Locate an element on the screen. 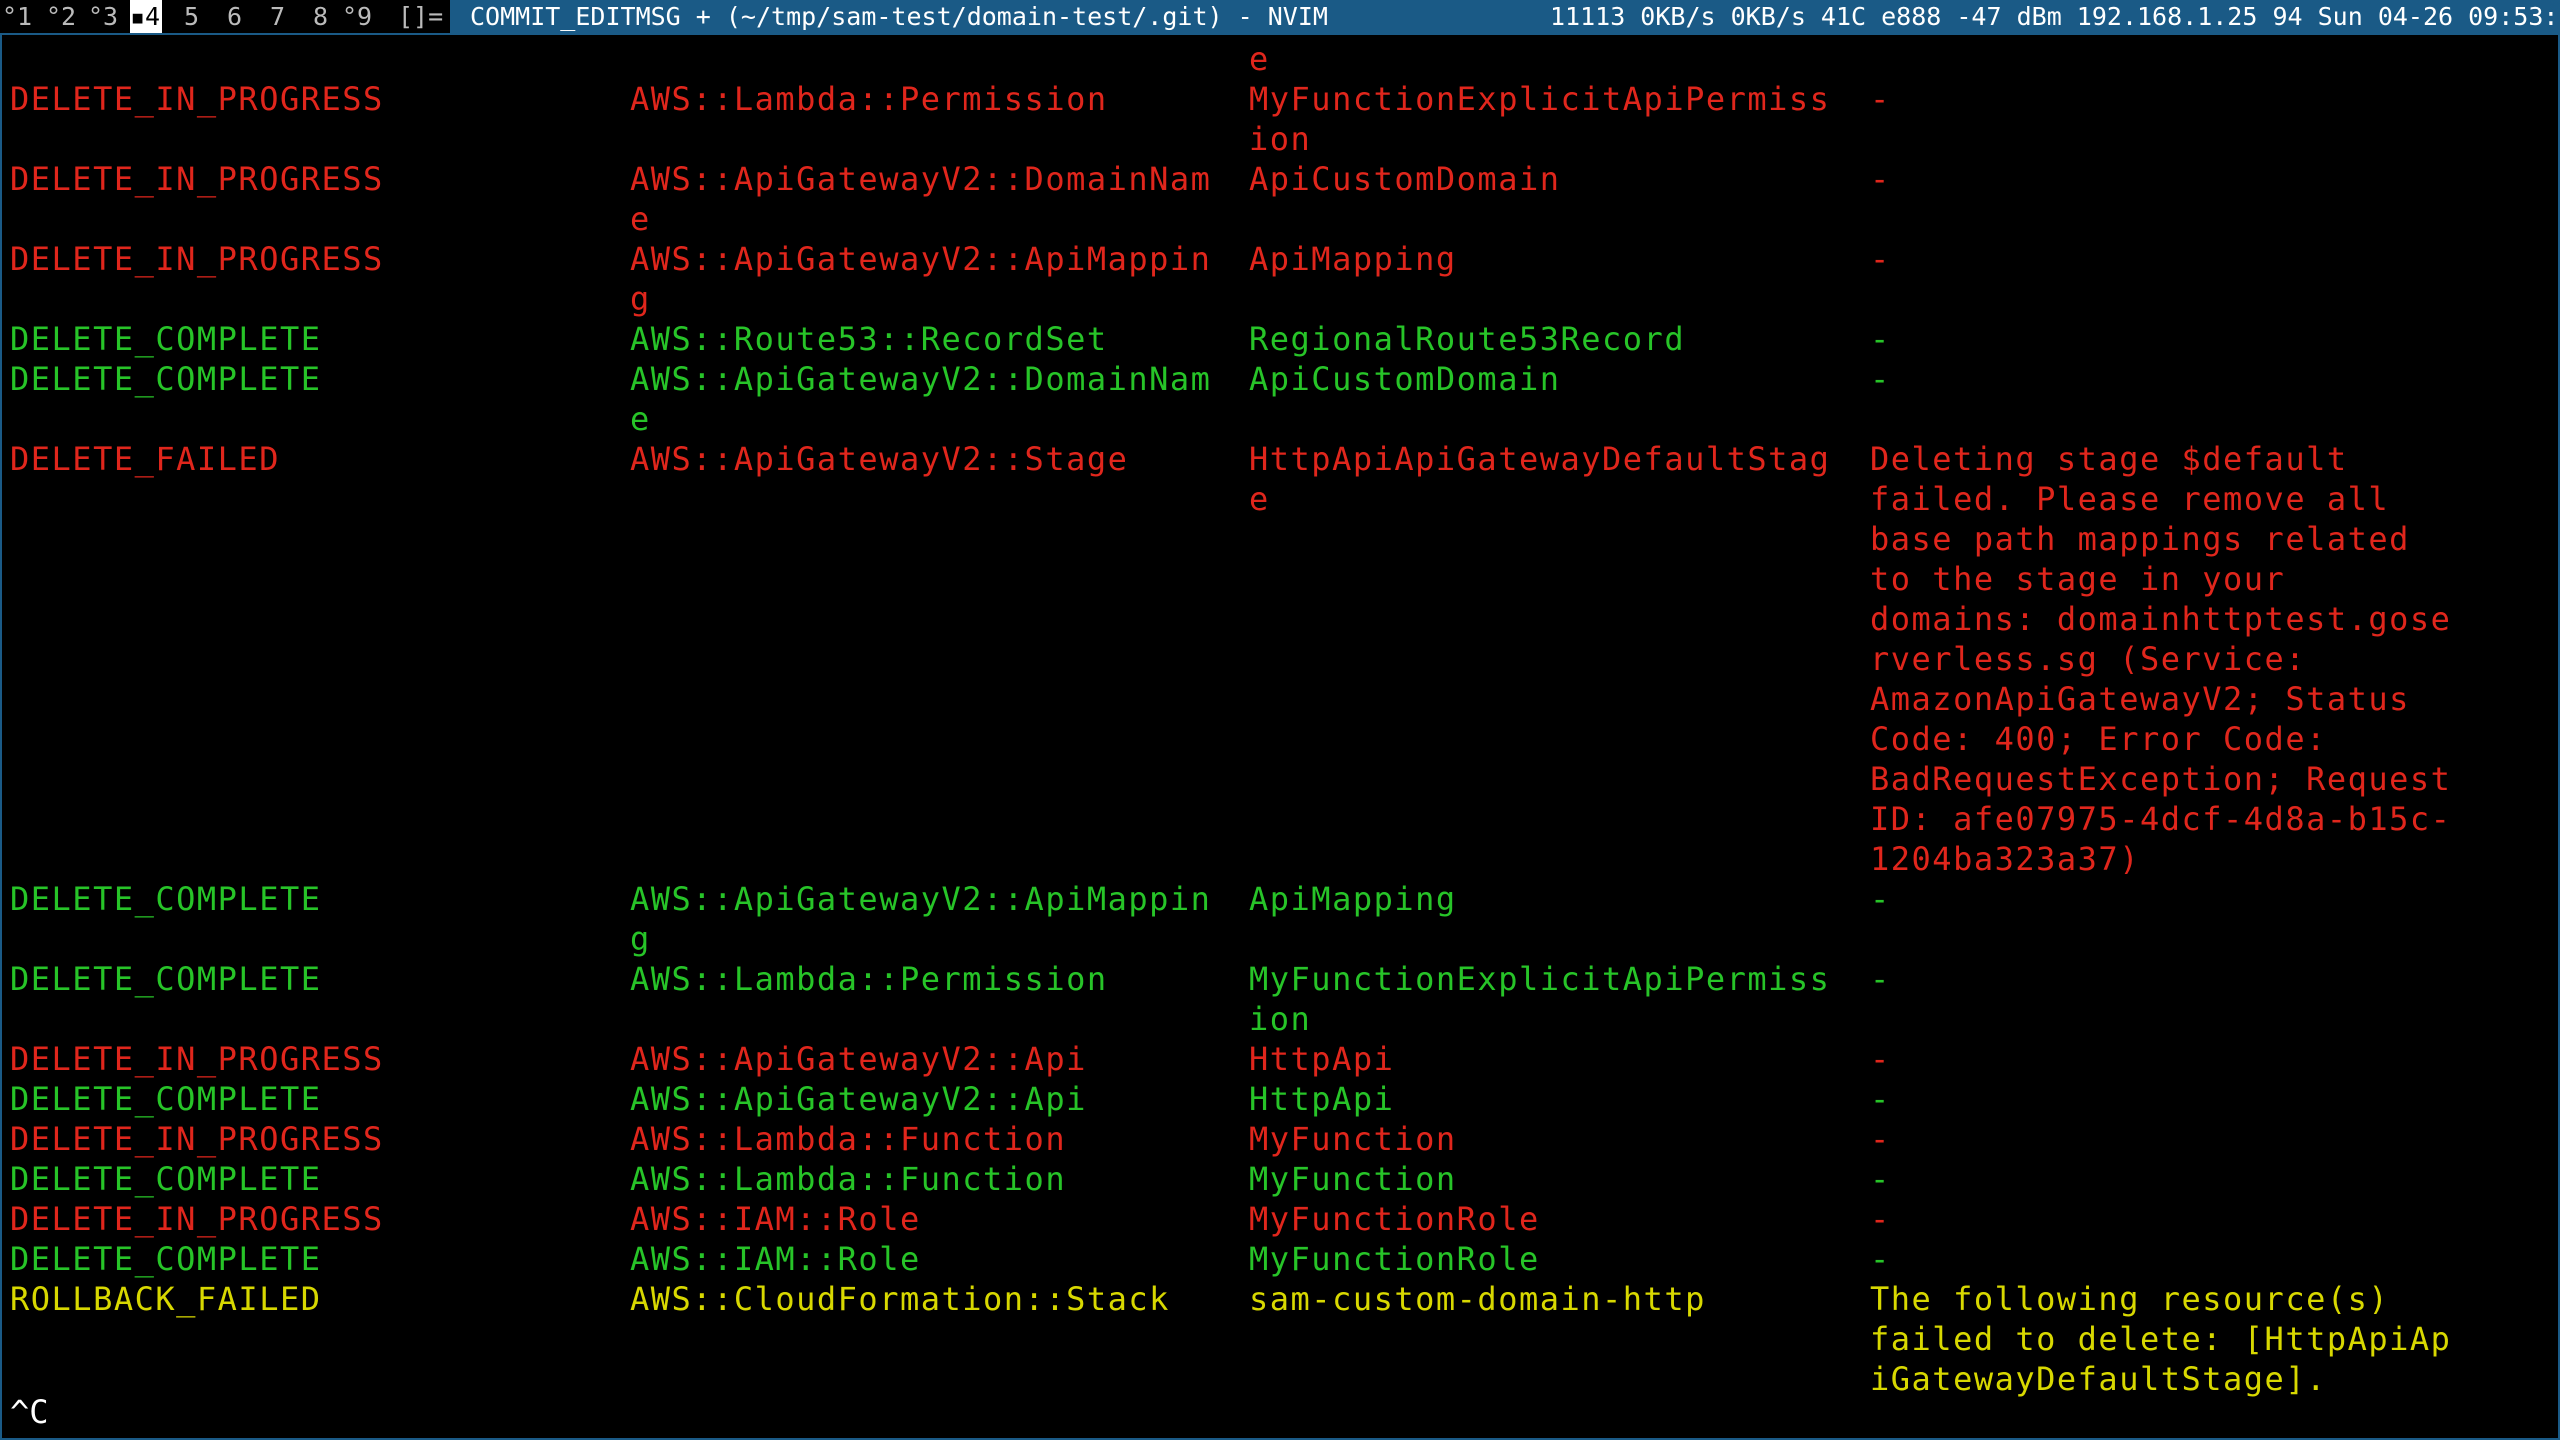  resource-type-cell: AWS::Route53::RecordSet is located at coordinates (869, 339).